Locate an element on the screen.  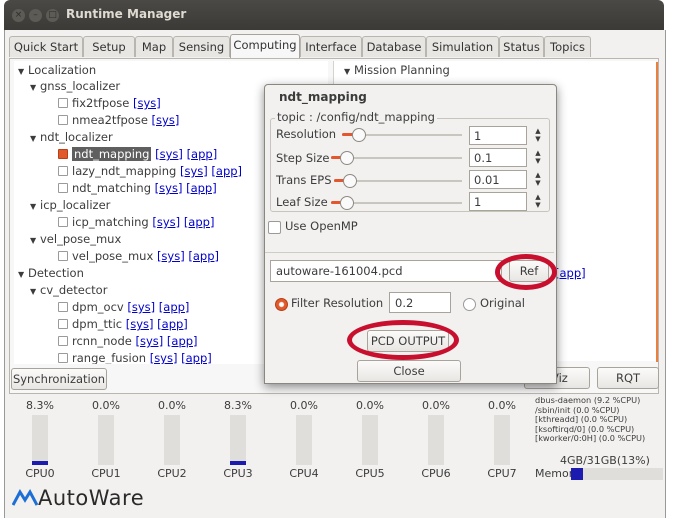
tree-item-range-fusion: range_fusion [sys] [app] is located at coordinates (135, 357).